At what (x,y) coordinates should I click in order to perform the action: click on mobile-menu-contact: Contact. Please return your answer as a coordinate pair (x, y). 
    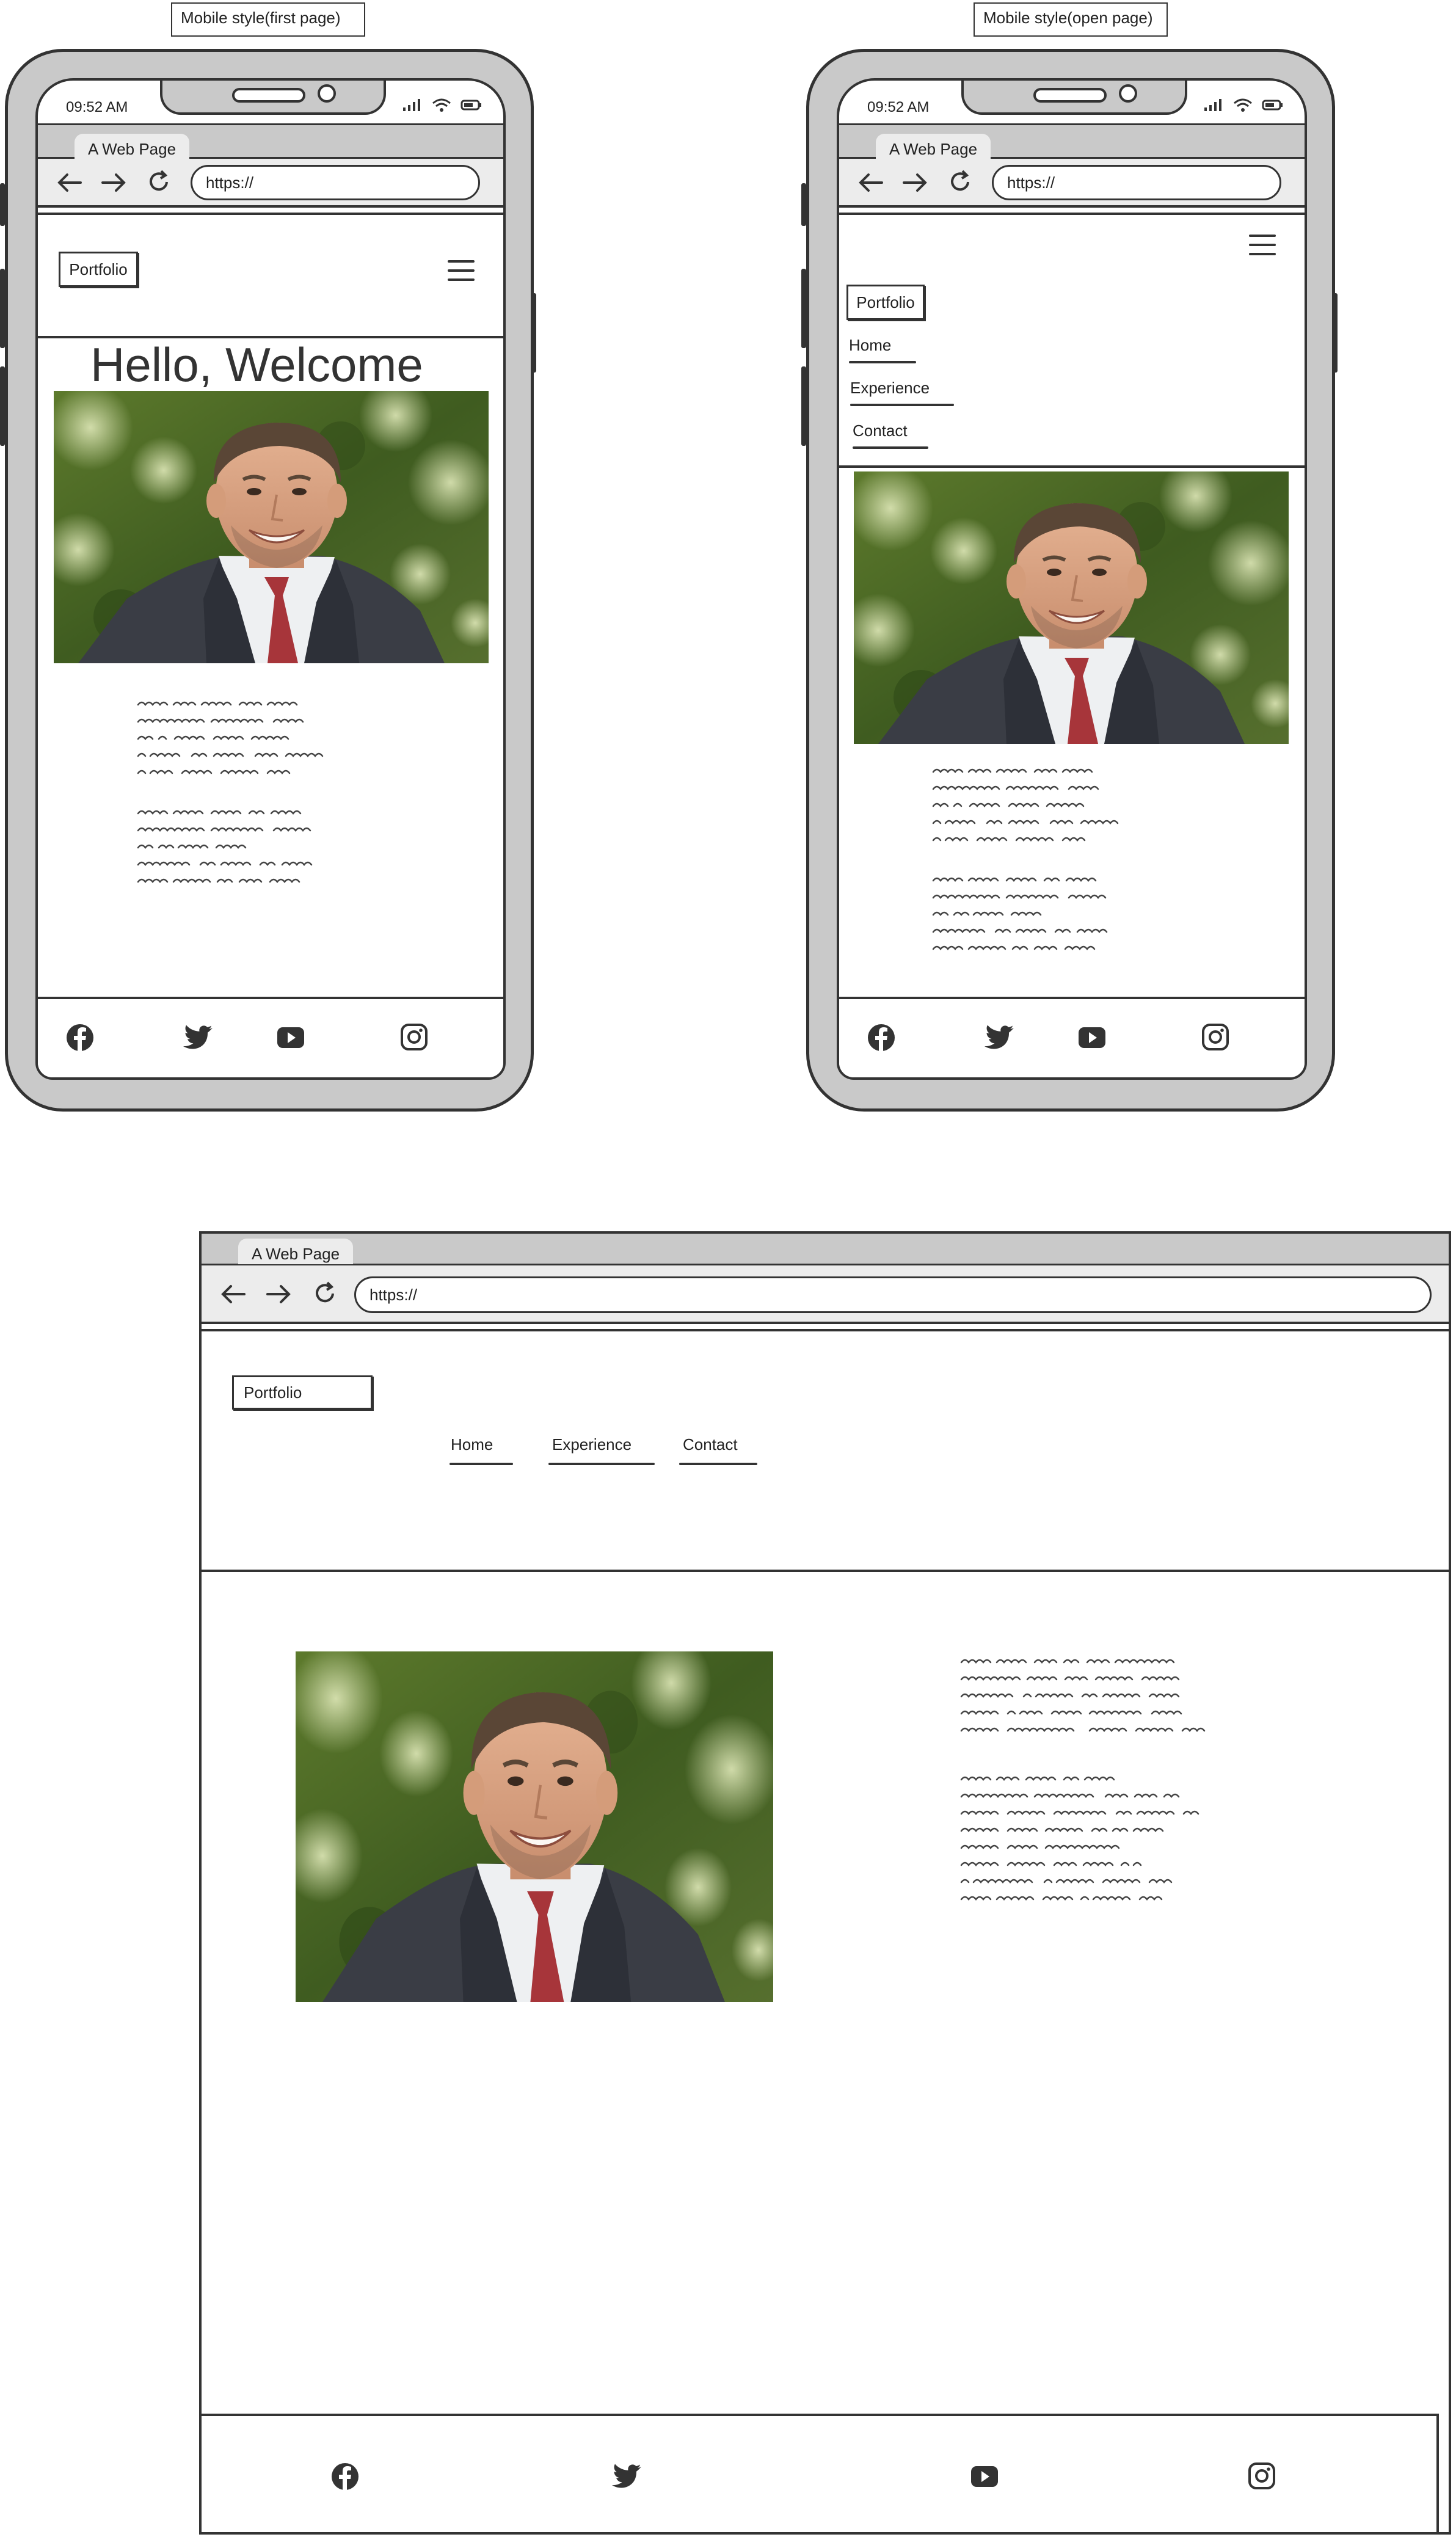
    Looking at the image, I should click on (890, 435).